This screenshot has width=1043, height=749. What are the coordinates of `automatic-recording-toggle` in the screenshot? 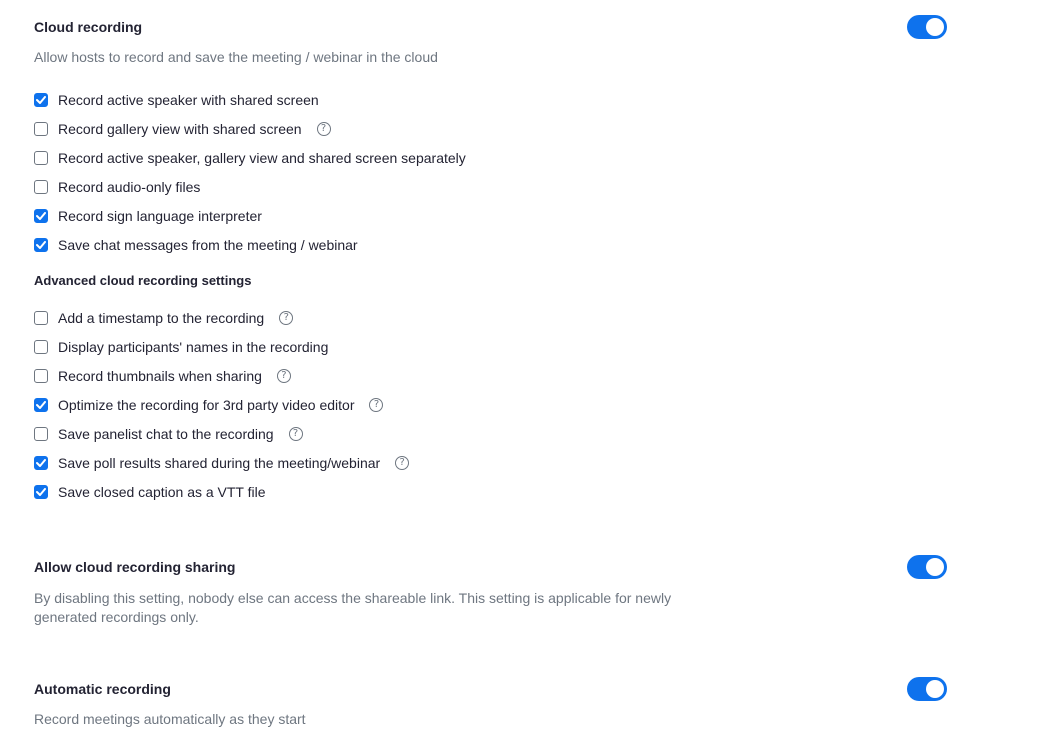 It's located at (927, 689).